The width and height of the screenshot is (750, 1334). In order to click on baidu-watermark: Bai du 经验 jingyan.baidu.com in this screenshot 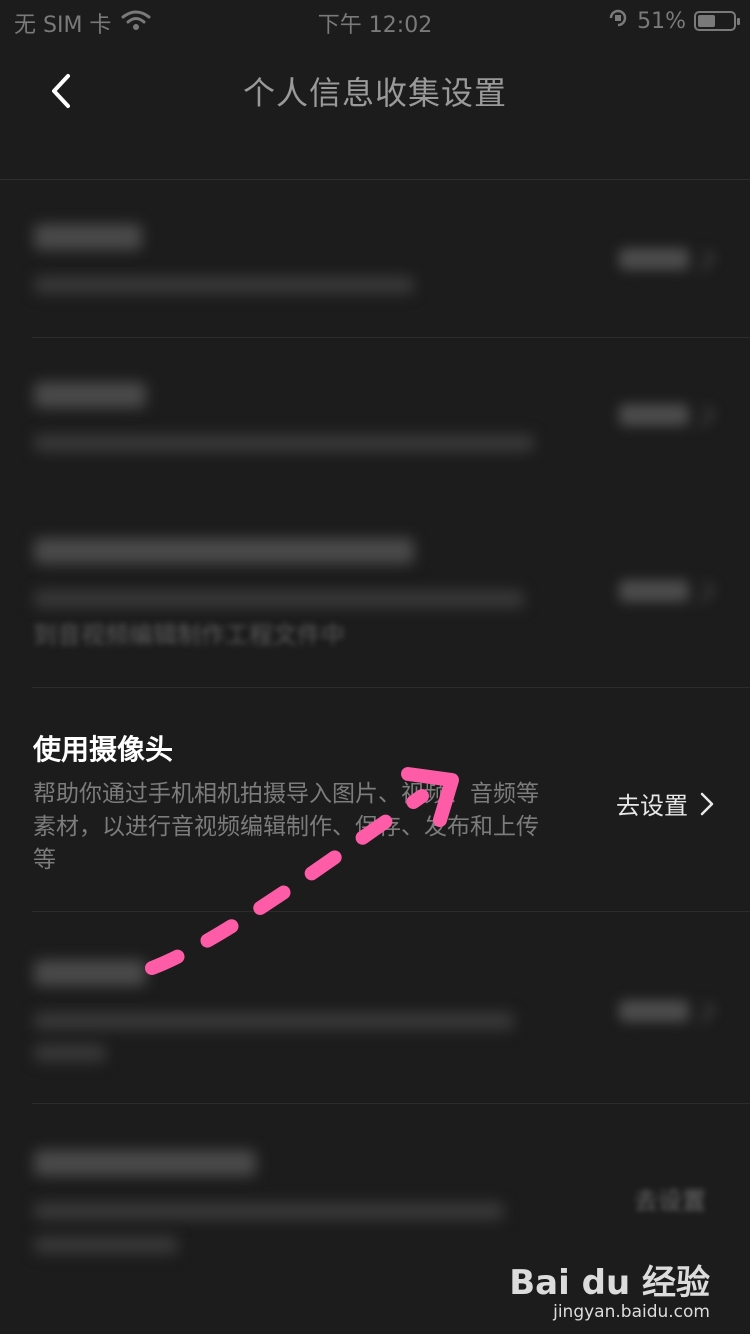, I will do `click(609, 1288)`.